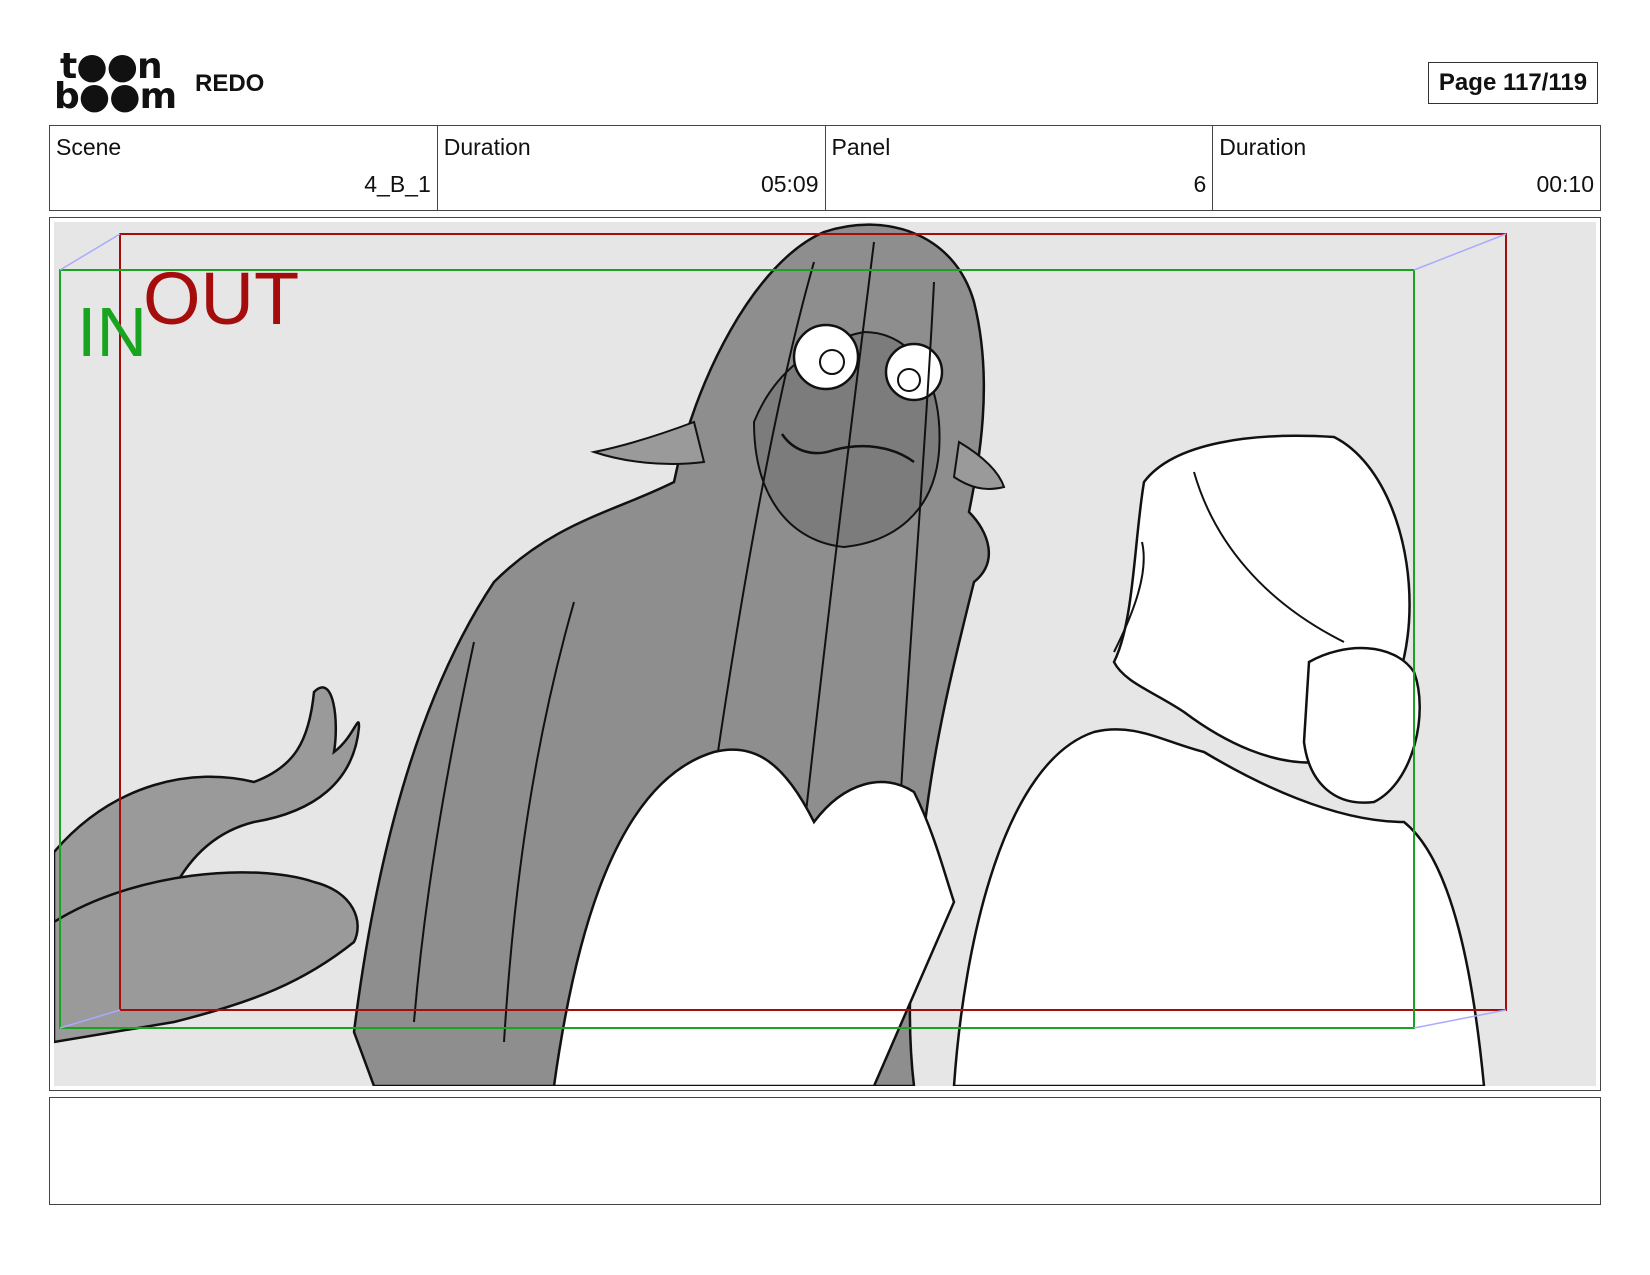 The image size is (1650, 1275). I want to click on scene-duration-cell: Duration 05:09, so click(632, 168).